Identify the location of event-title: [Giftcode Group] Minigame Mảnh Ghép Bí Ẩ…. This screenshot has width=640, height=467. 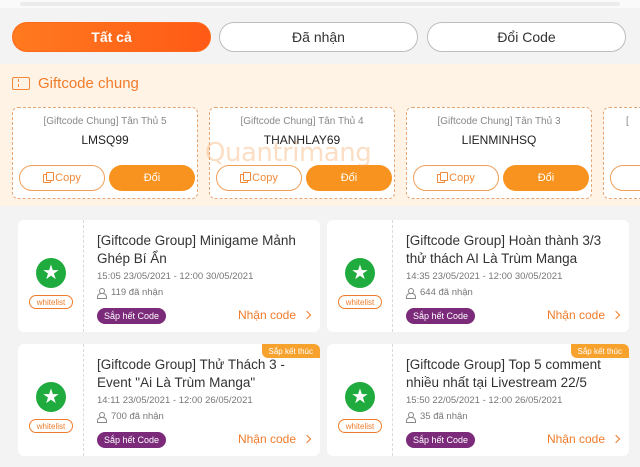
(196, 249).